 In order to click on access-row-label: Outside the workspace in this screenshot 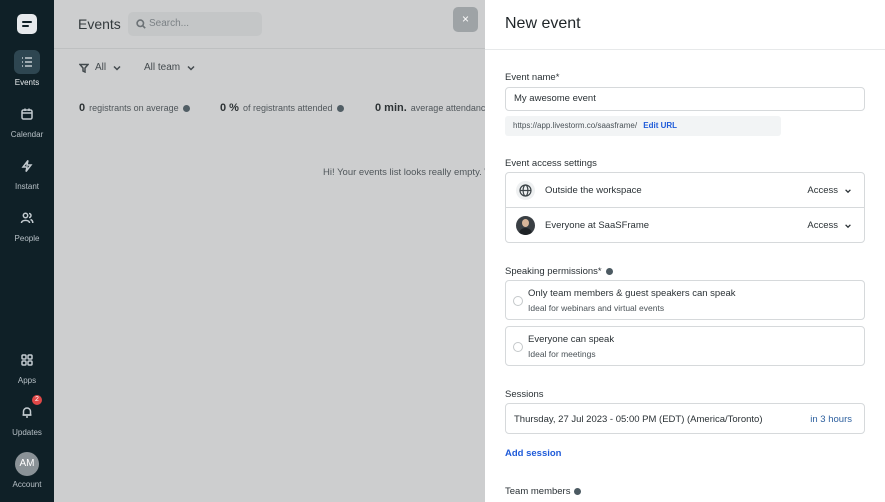, I will do `click(593, 190)`.